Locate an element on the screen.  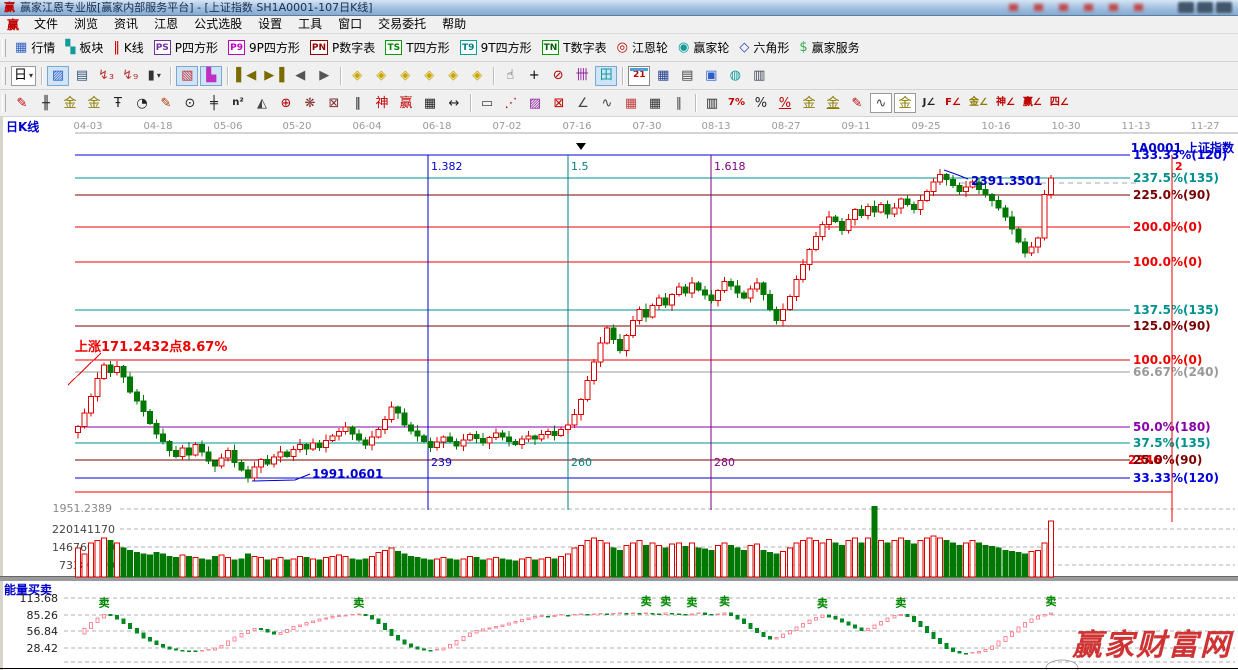
t-square-button: TS T四方形 is located at coordinates (417, 47).